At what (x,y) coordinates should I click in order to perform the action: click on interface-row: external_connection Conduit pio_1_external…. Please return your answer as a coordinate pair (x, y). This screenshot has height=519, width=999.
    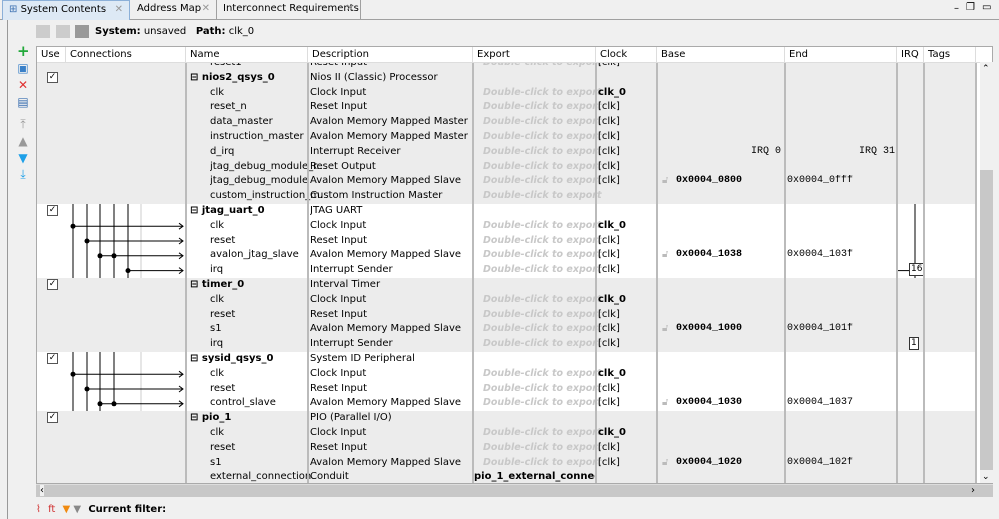
    Looking at the image, I should click on (507, 476).